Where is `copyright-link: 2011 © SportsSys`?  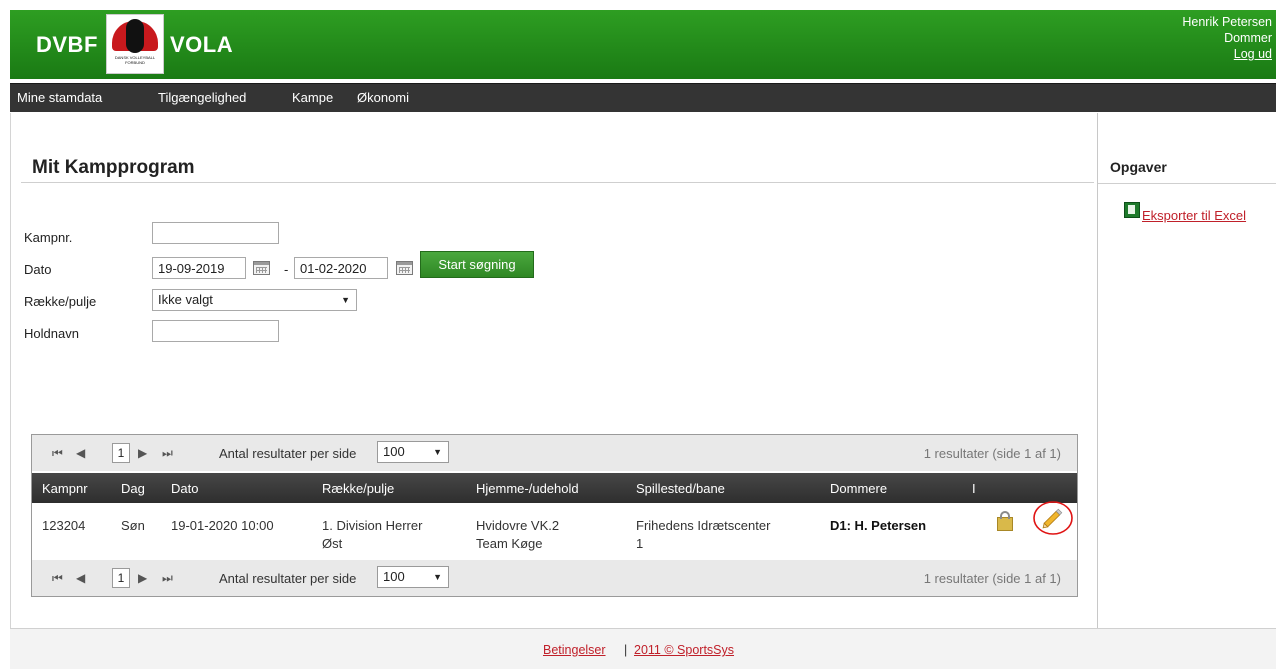 copyright-link: 2011 © SportsSys is located at coordinates (684, 650).